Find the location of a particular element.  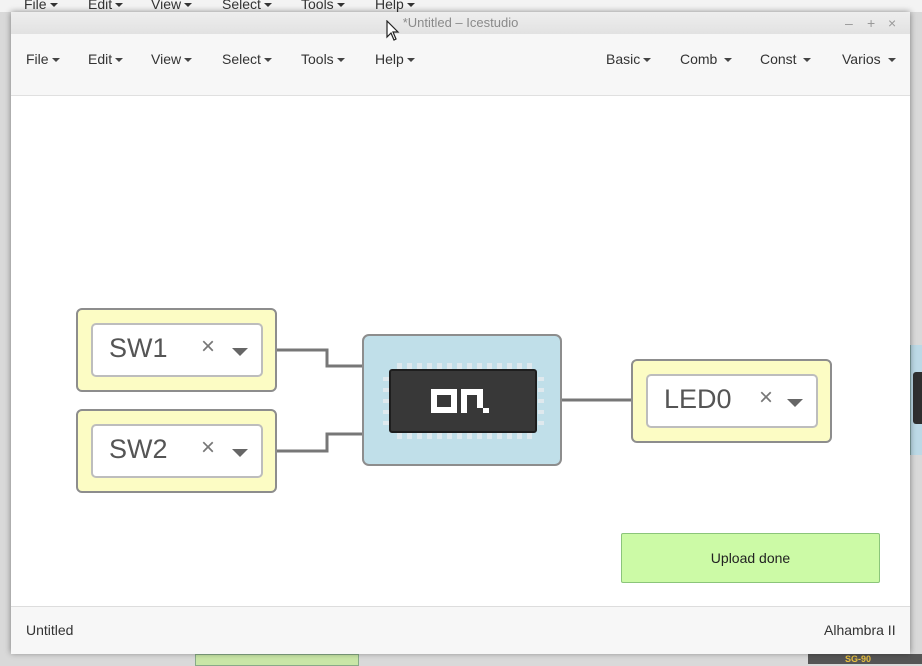

menu-comb-label: Comb is located at coordinates (699, 59).